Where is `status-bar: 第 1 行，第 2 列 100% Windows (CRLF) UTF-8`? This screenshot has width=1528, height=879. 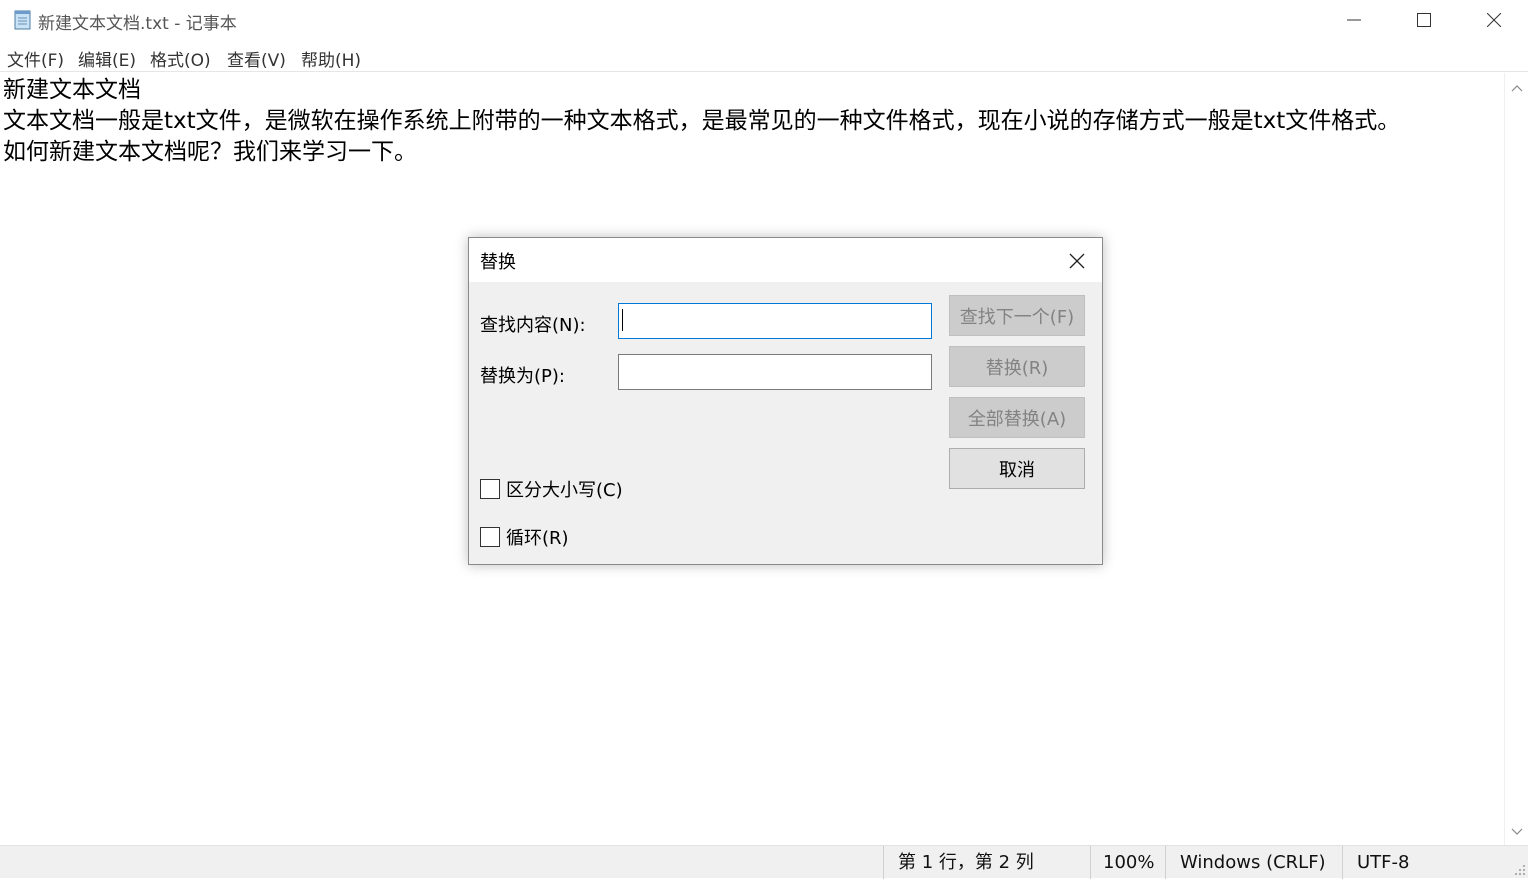
status-bar: 第 1 行，第 2 列 100% Windows (CRLF) UTF-8 is located at coordinates (764, 862).